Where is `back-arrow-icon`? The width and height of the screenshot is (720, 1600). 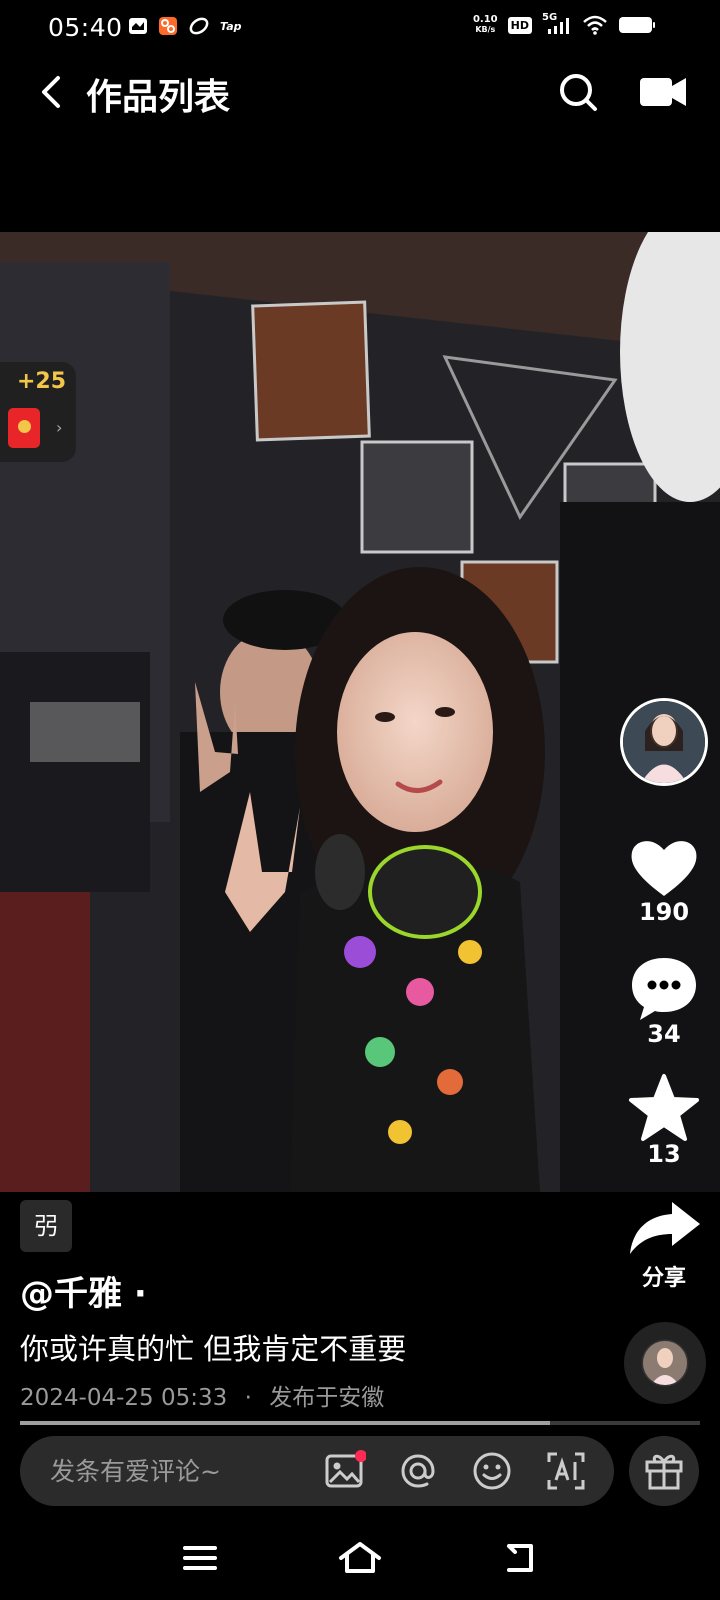
back-arrow-icon is located at coordinates (52, 92).